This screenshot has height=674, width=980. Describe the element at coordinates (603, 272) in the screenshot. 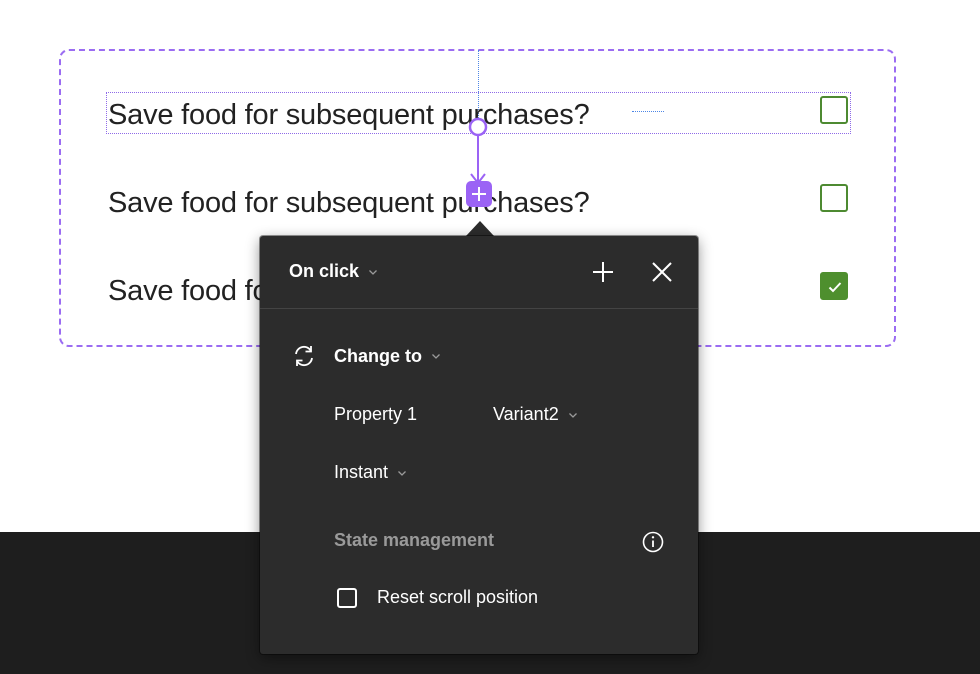

I see `plus-icon` at that location.